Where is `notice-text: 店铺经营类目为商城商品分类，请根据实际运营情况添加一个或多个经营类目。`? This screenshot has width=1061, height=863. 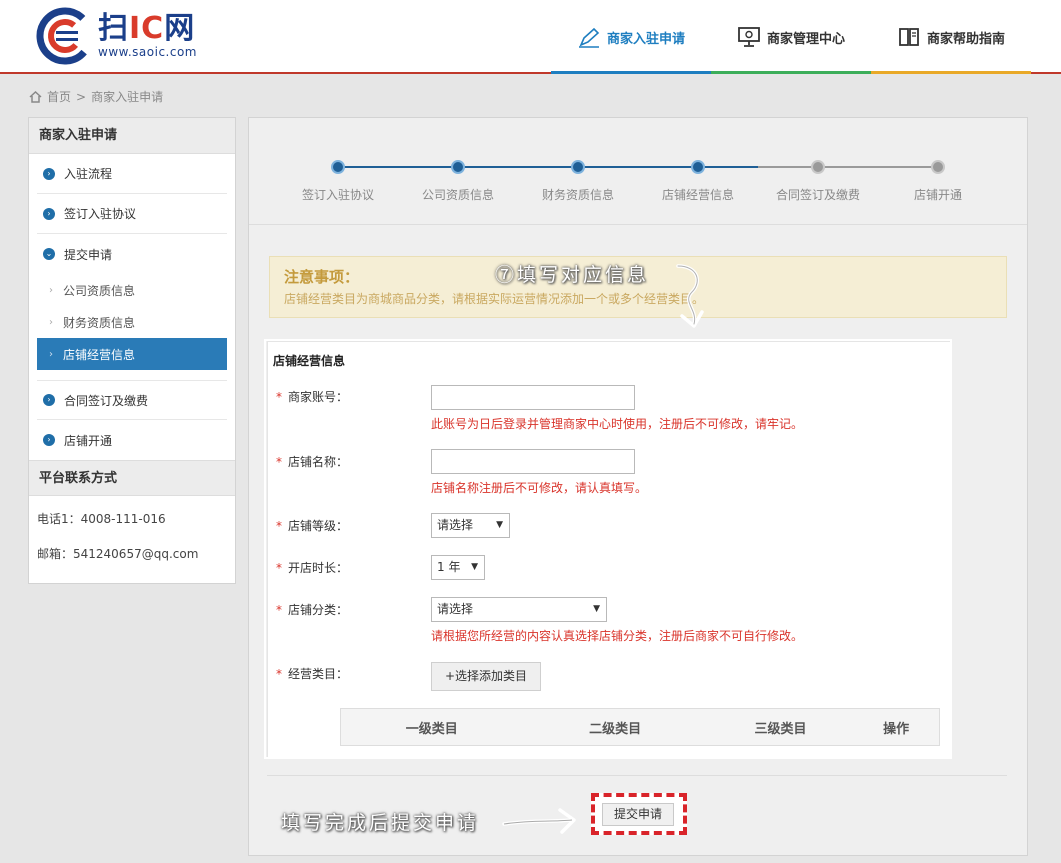 notice-text: 店铺经营类目为商城商品分类，请根据实际运营情况添加一个或多个经营类目。 is located at coordinates (494, 299).